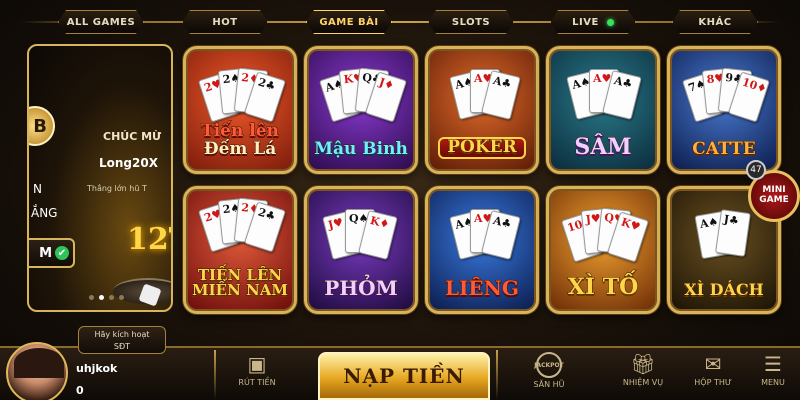 The width and height of the screenshot is (800, 400). Describe the element at coordinates (773, 382) in the screenshot. I see `menu-label: MENU` at that location.